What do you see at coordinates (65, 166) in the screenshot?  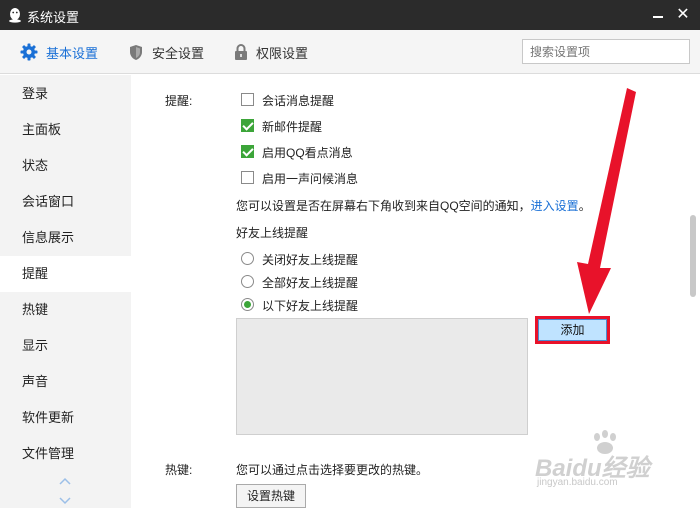 I see `sidebar-item-status: 状态` at bounding box center [65, 166].